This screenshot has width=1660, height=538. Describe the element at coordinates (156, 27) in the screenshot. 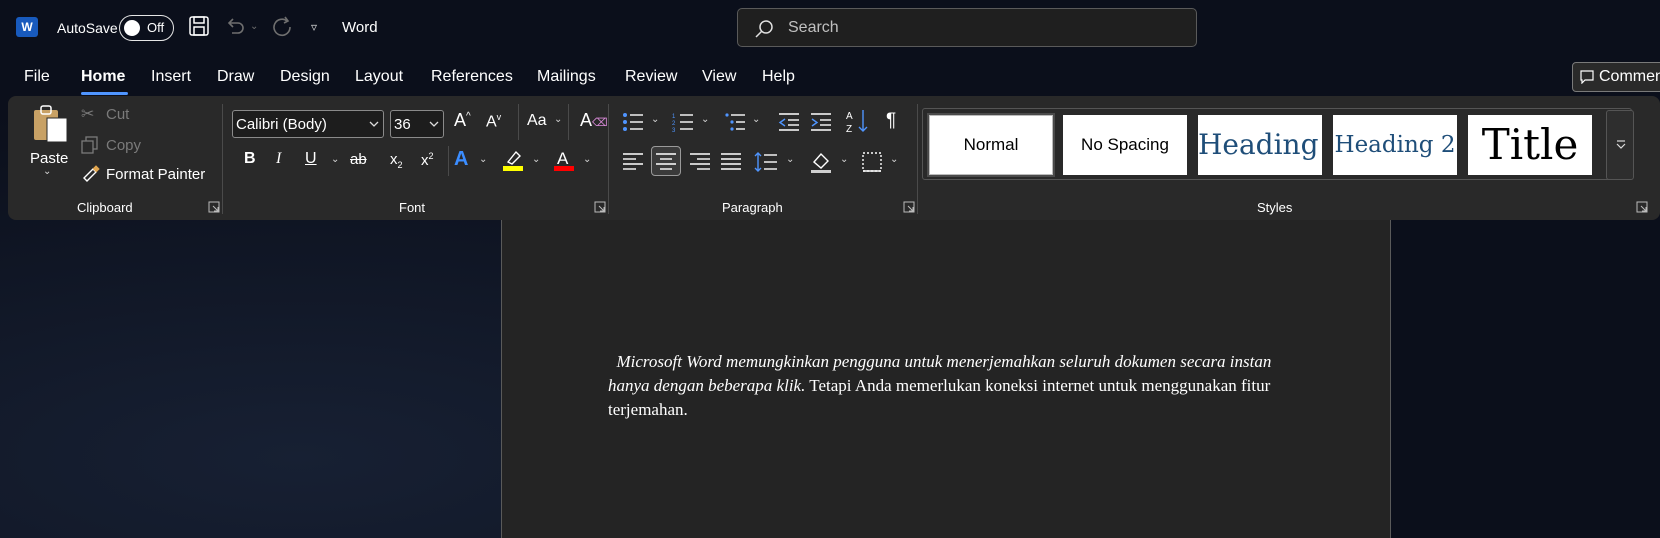

I see `autosave-state: Off` at that location.